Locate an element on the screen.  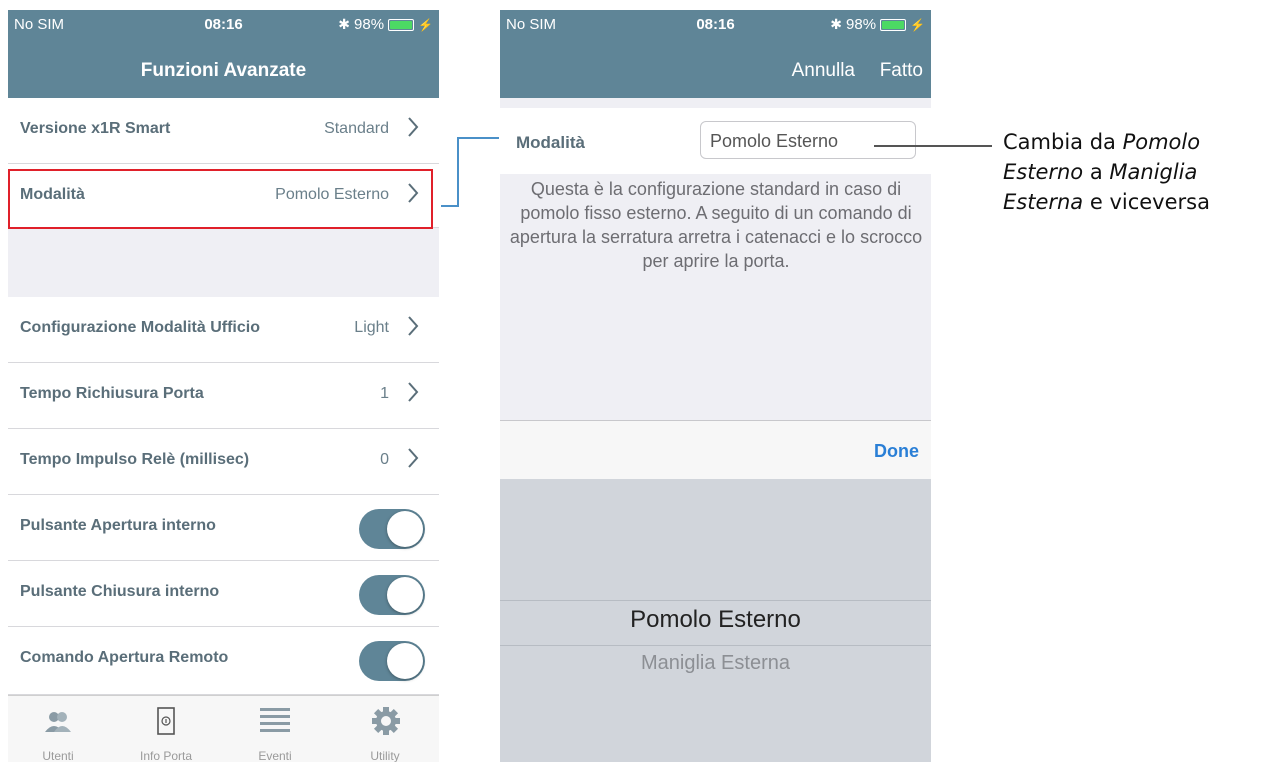
door-icon is located at coordinates (166, 721).